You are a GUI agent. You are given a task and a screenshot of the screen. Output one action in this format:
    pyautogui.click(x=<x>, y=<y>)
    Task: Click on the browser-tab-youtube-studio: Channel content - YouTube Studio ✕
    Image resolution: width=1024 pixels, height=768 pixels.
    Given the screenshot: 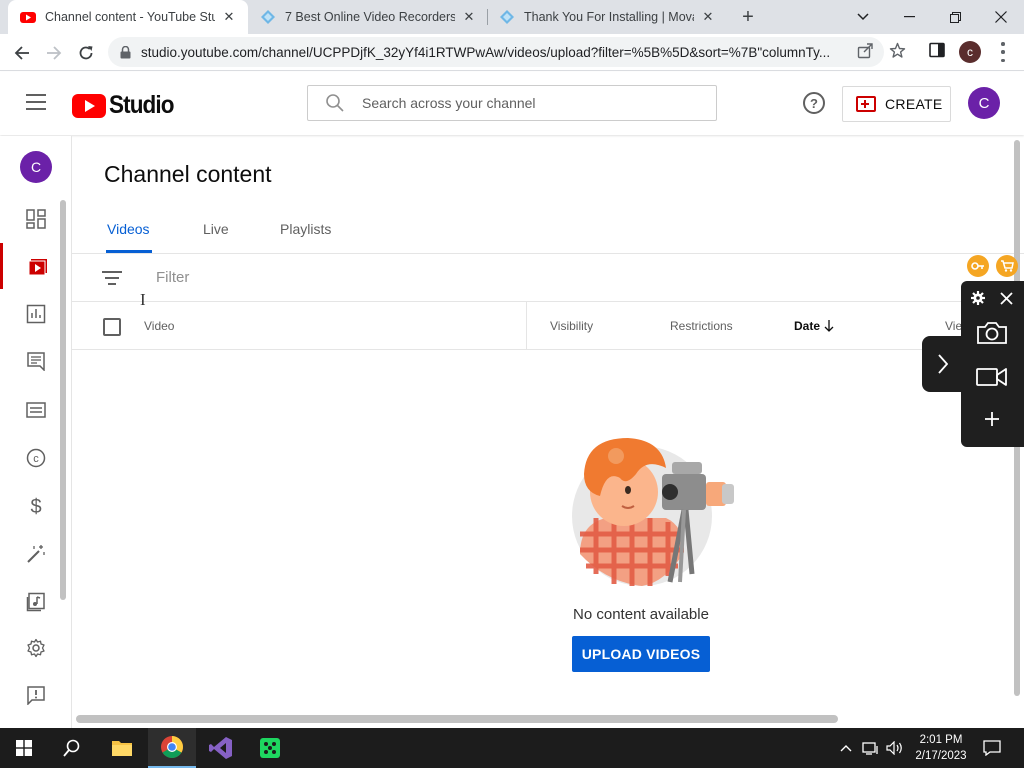 What is the action you would take?
    pyautogui.click(x=128, y=17)
    